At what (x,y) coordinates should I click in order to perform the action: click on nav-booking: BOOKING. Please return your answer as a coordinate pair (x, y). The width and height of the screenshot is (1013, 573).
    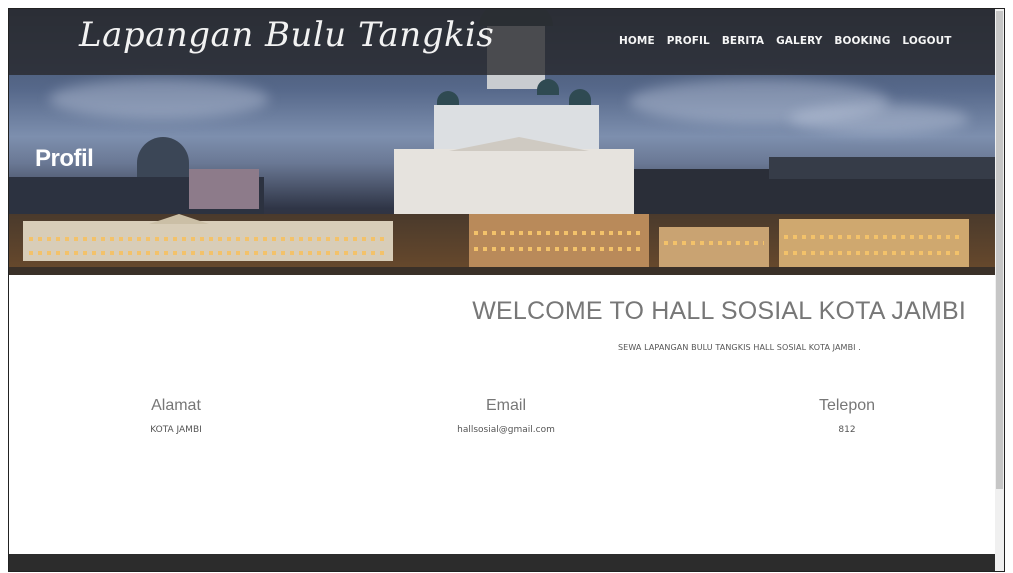
    Looking at the image, I should click on (862, 41).